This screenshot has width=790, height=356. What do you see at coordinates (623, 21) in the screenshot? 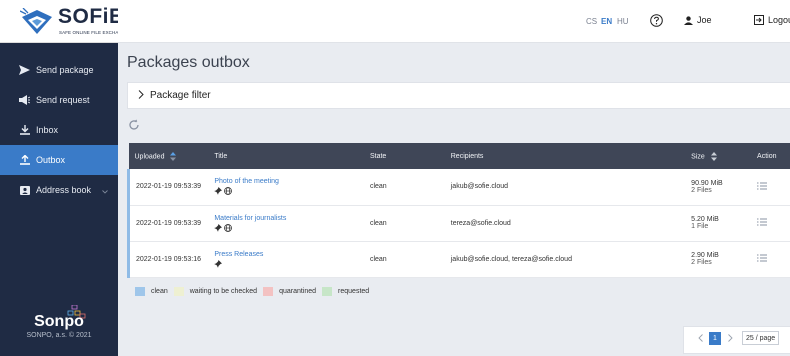
I see `lang-hu: HU` at bounding box center [623, 21].